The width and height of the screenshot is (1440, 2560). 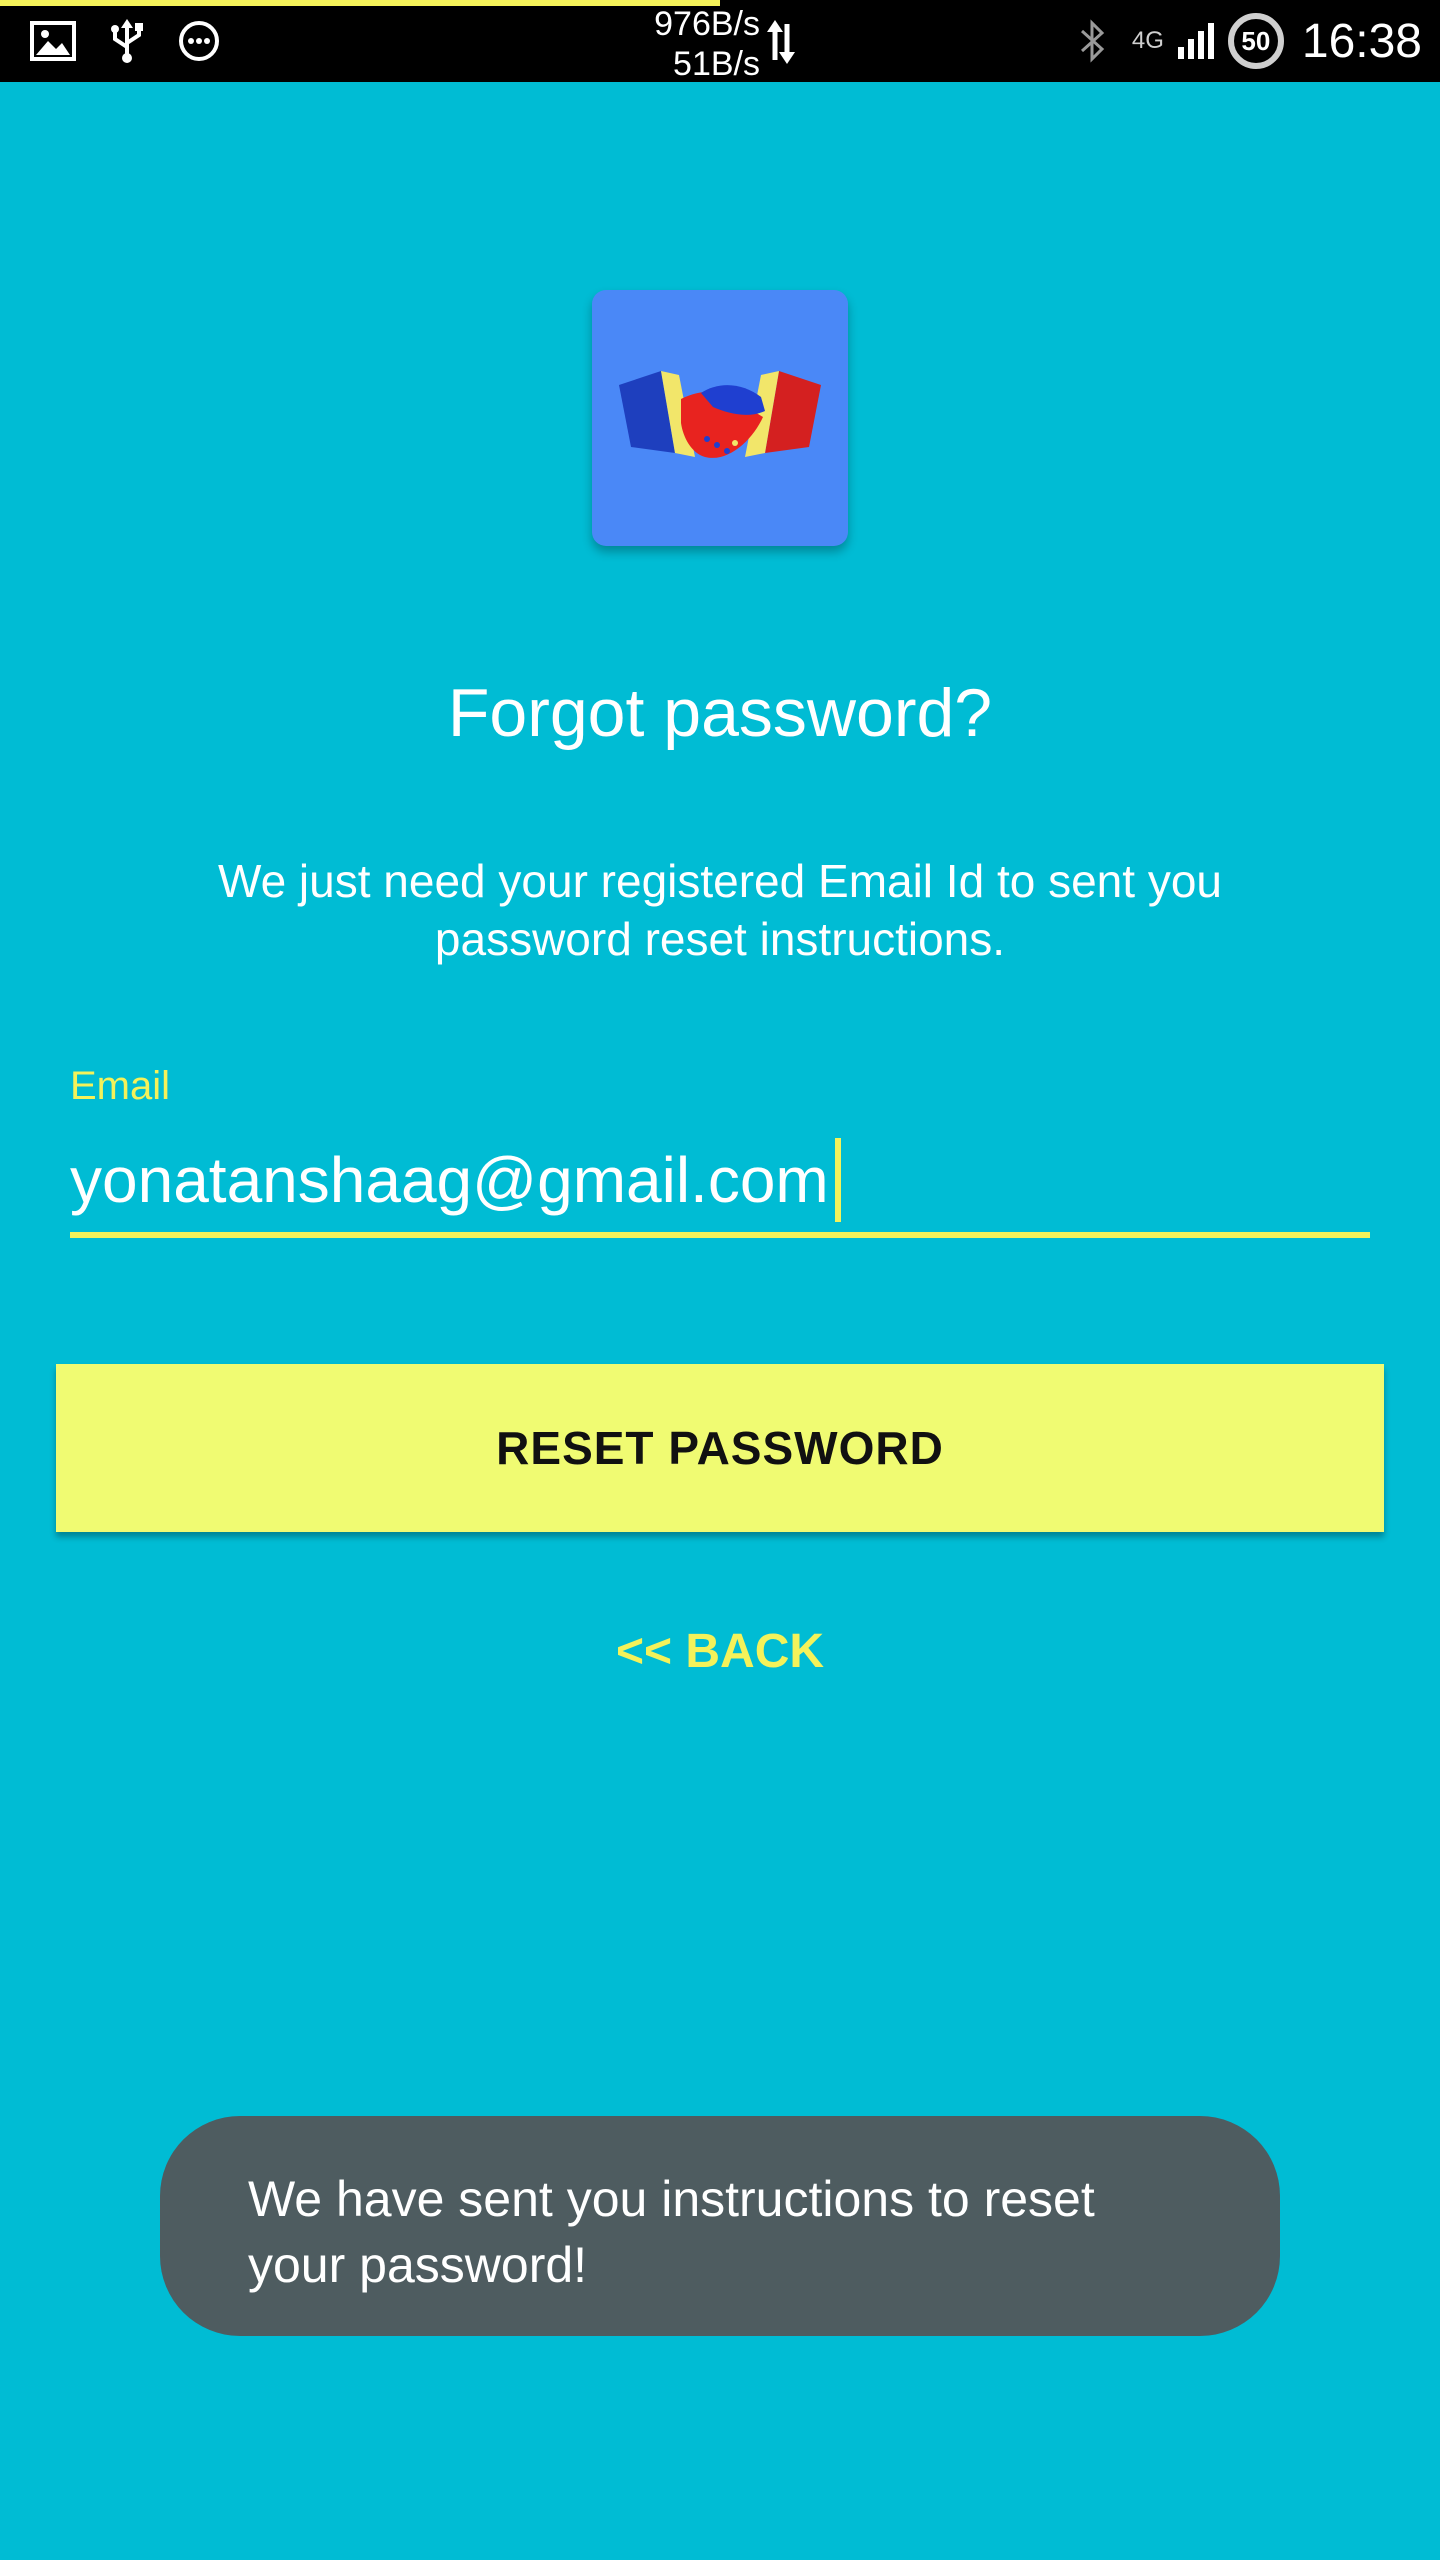 I want to click on notification-icons, so click(x=125, y=41).